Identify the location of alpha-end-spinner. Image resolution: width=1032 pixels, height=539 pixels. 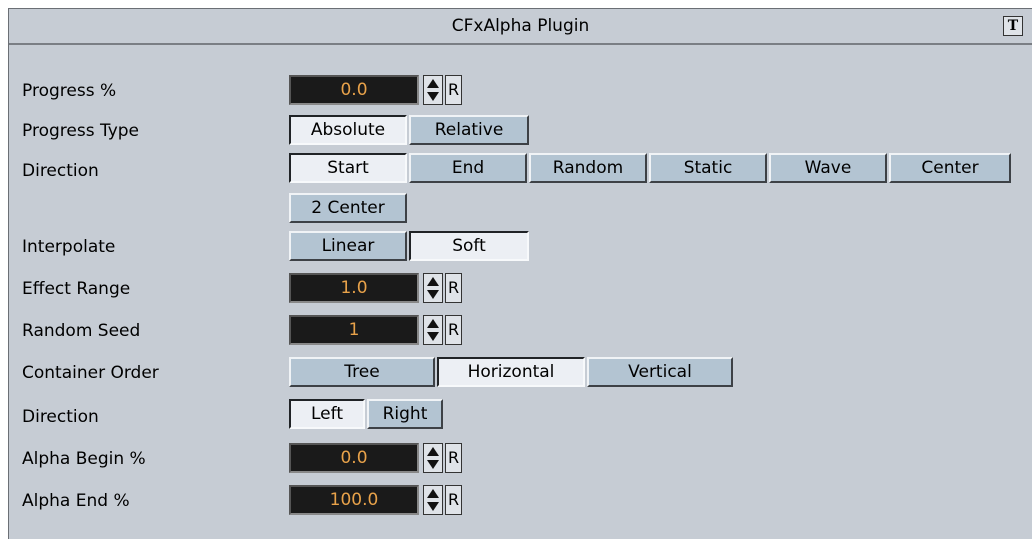
(433, 500).